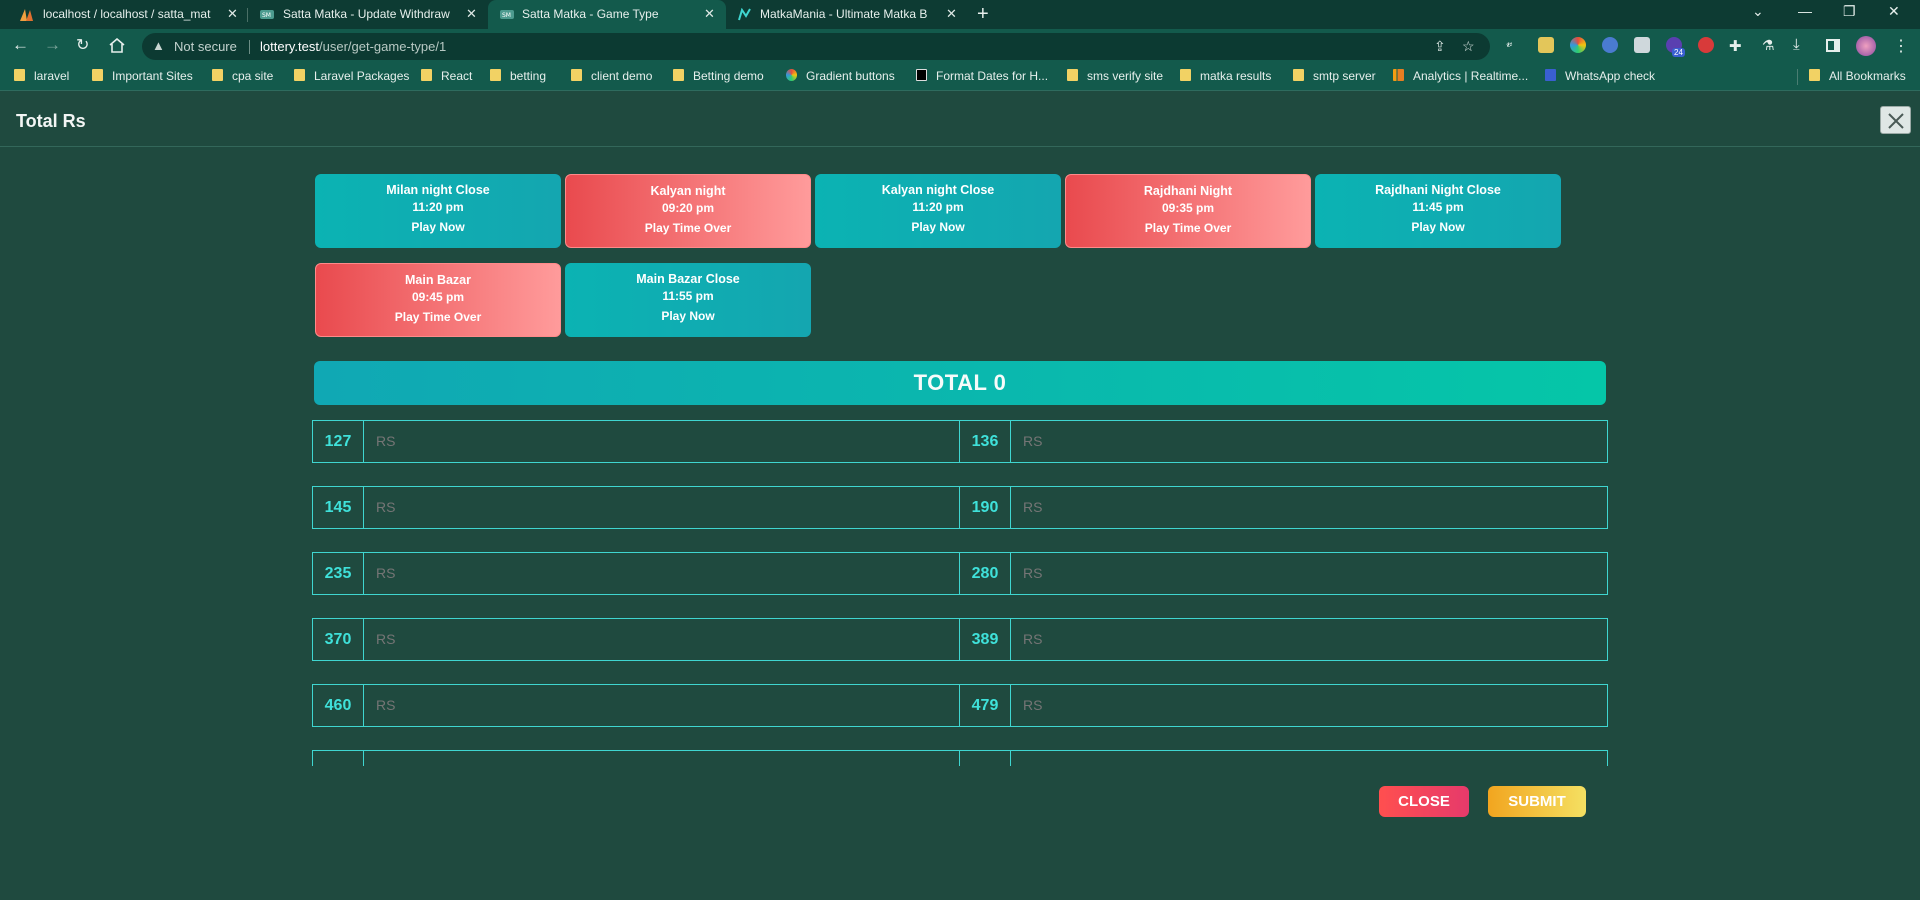 The height and width of the screenshot is (900, 1920). Describe the element at coordinates (122, 14) in the screenshot. I see `browser-tab: localhost / localhost / satta_mat ✕` at that location.